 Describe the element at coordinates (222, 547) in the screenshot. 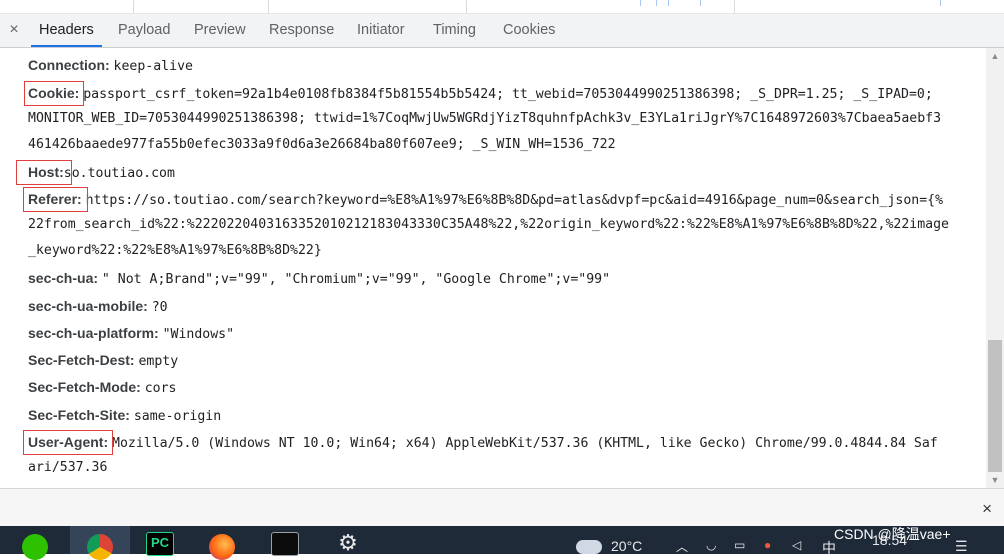

I see `firefox-icon` at that location.